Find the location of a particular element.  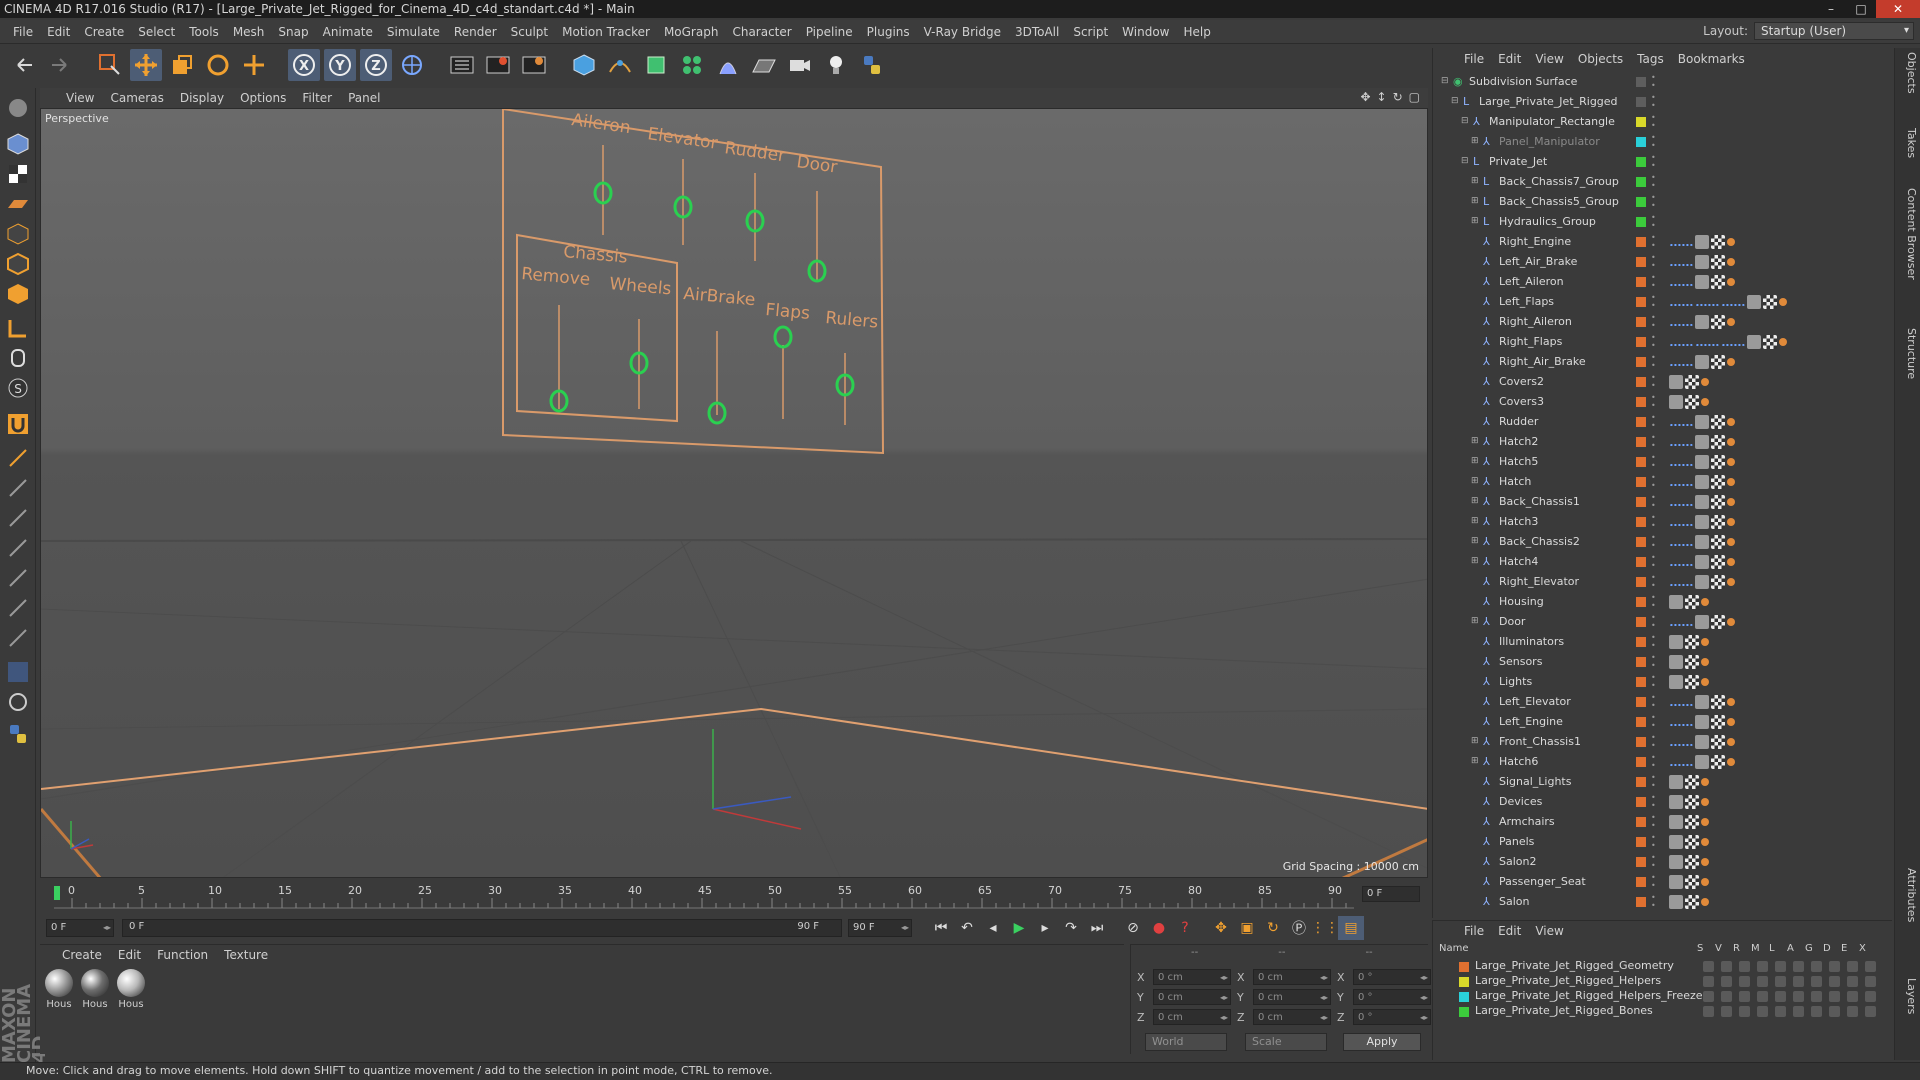

object-menu-bookmarks: Bookmarks is located at coordinates (1711, 59).